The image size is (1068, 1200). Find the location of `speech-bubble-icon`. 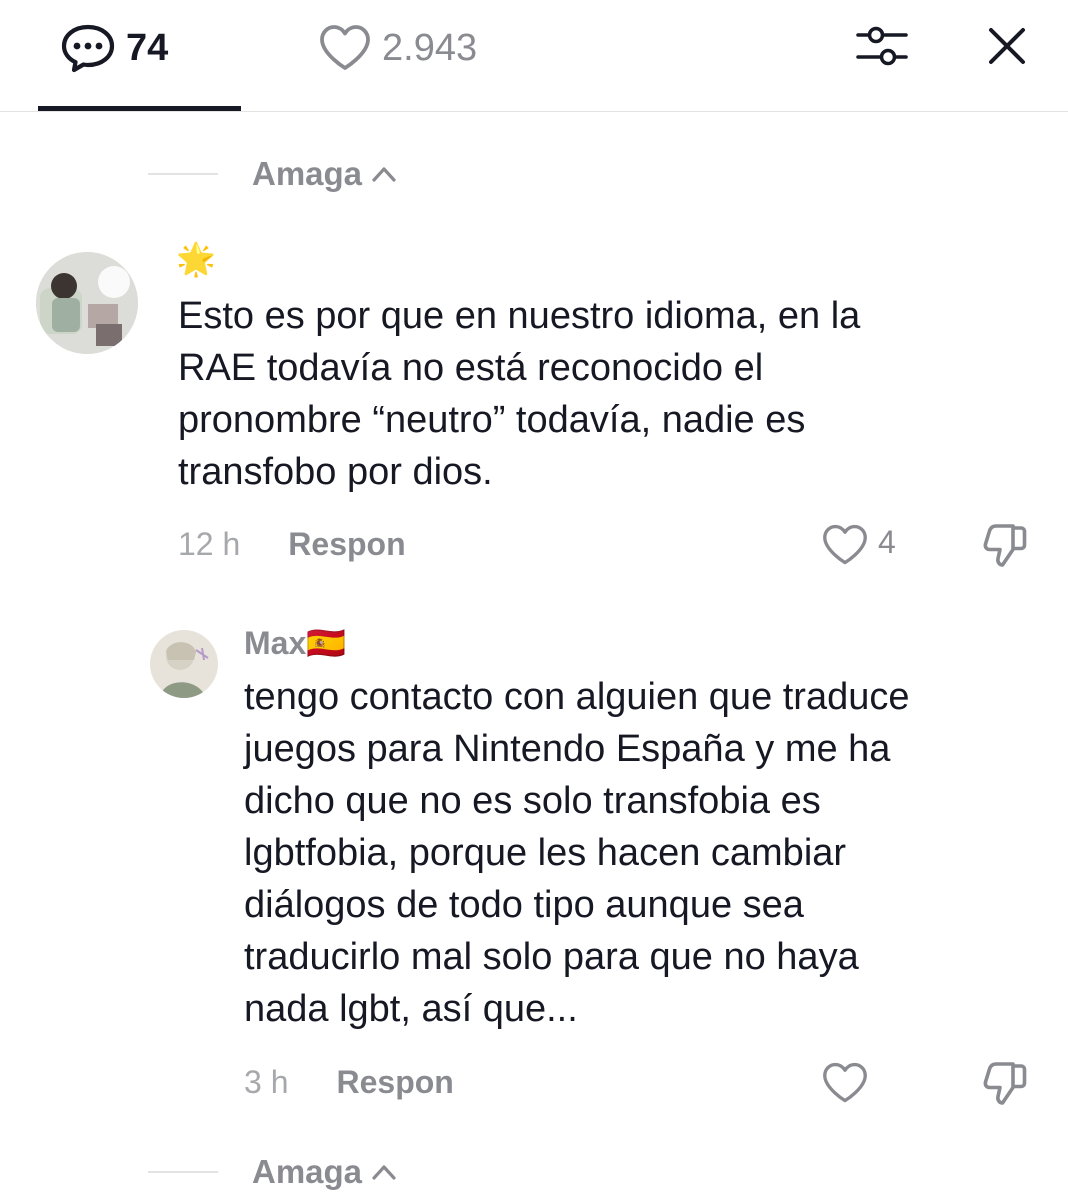

speech-bubble-icon is located at coordinates (88, 48).